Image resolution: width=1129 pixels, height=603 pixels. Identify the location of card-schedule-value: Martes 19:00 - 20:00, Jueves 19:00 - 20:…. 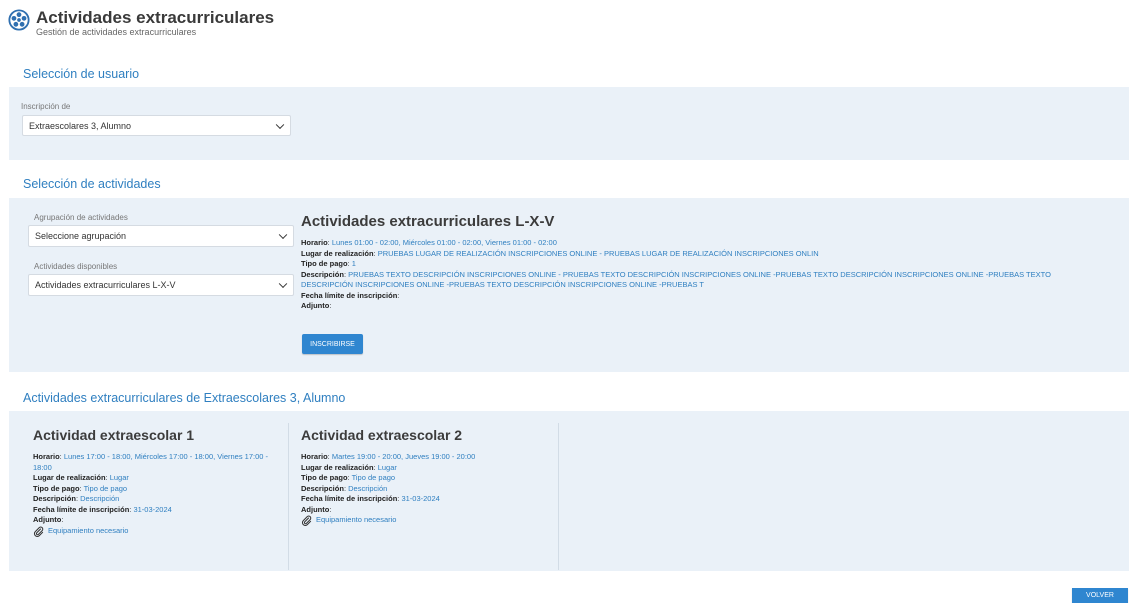
(402, 456).